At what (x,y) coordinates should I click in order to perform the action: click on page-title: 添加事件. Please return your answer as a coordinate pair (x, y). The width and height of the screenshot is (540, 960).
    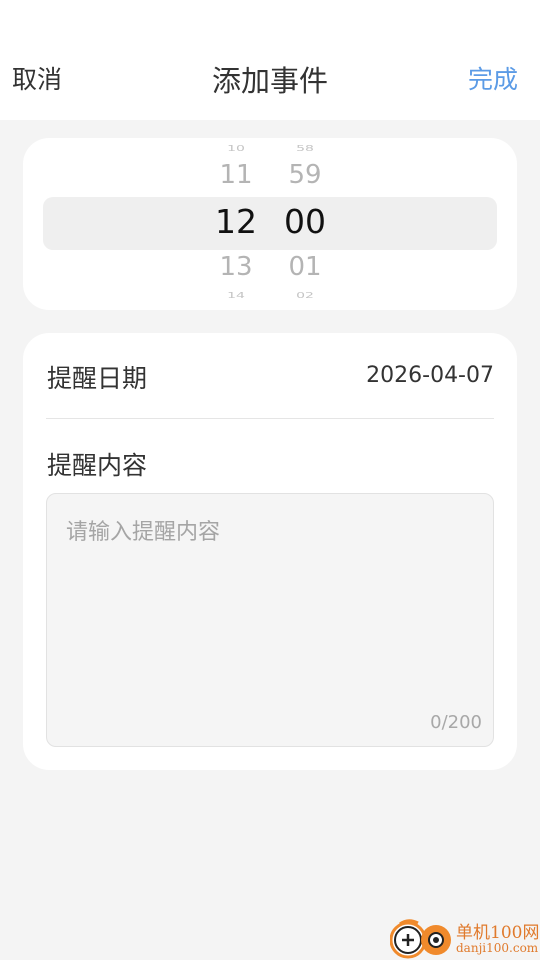
    Looking at the image, I should click on (269, 81).